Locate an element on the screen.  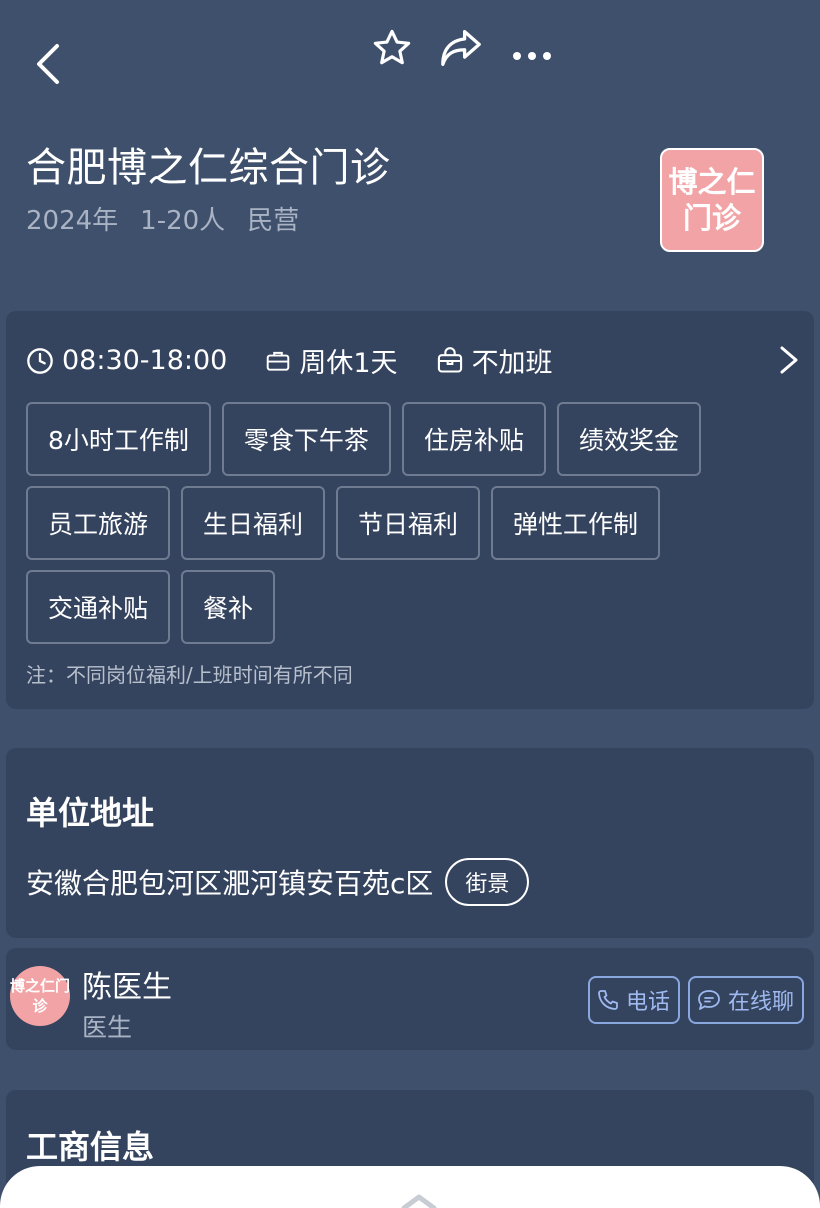
welfare-tag: 弹性工作制 is located at coordinates (576, 523).